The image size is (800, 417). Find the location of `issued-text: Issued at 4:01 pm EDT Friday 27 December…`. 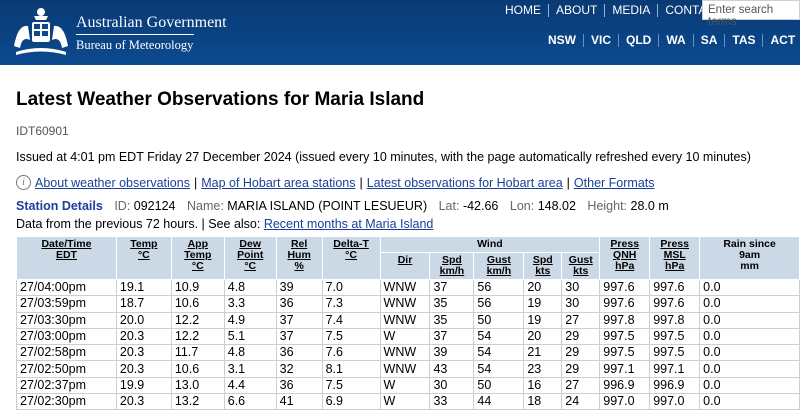

issued-text: Issued at 4:01 pm EDT Friday 27 December… is located at coordinates (383, 157).